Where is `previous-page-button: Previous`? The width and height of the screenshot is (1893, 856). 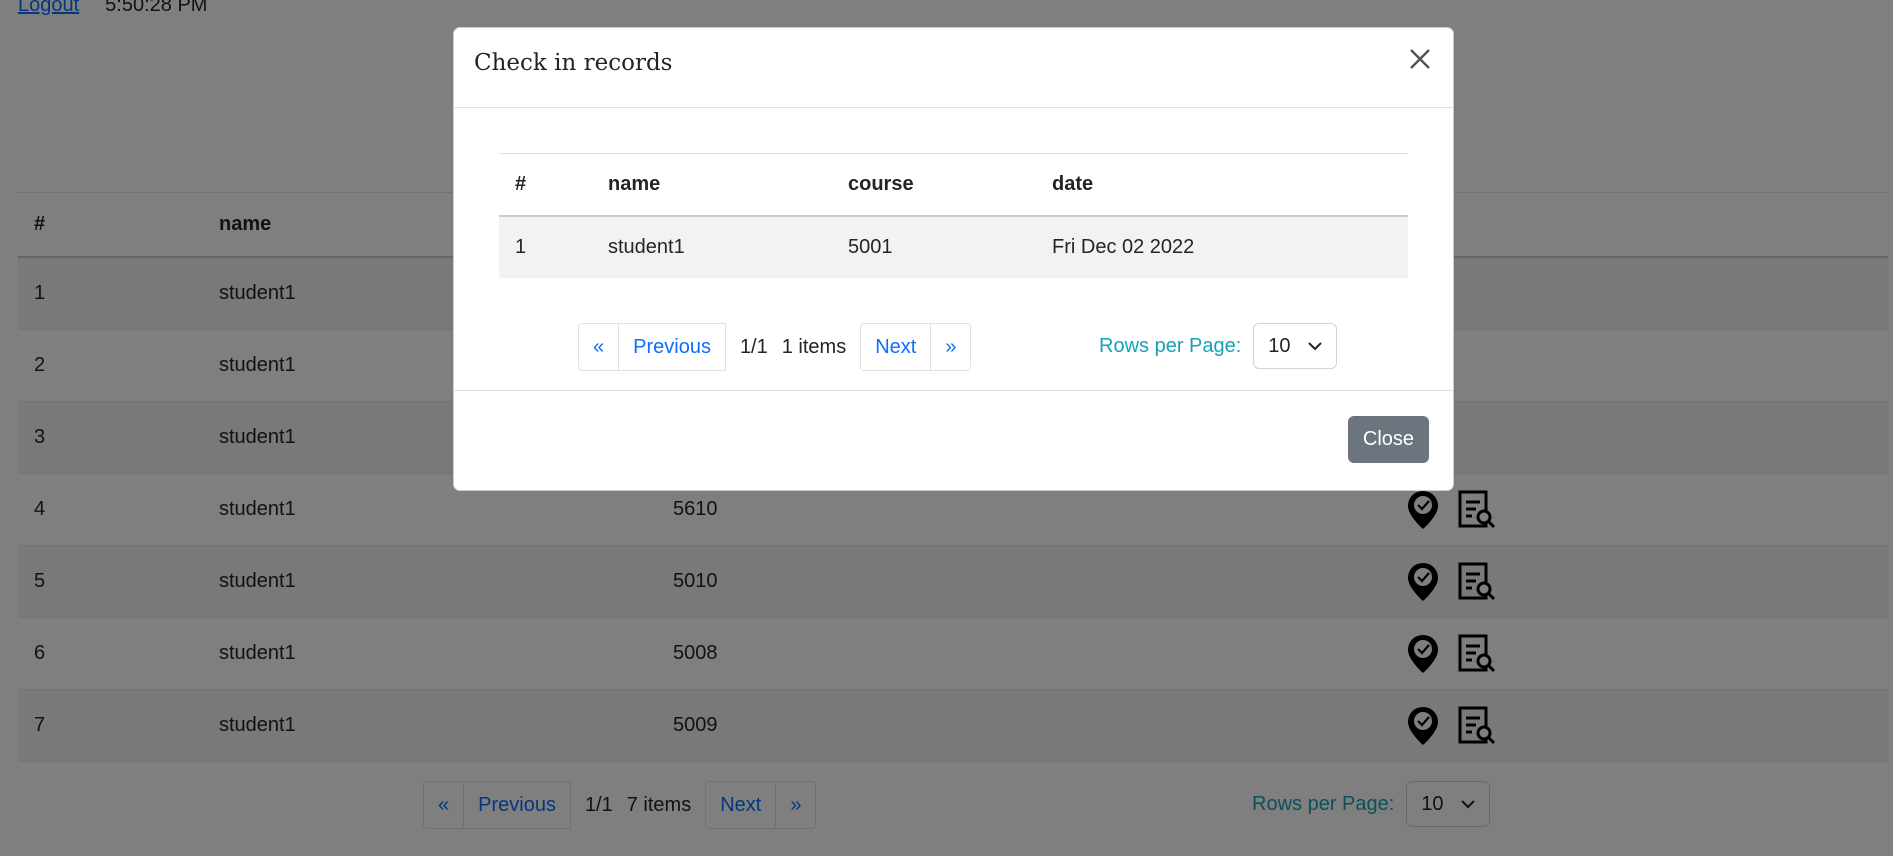
previous-page-button: Previous is located at coordinates (672, 347).